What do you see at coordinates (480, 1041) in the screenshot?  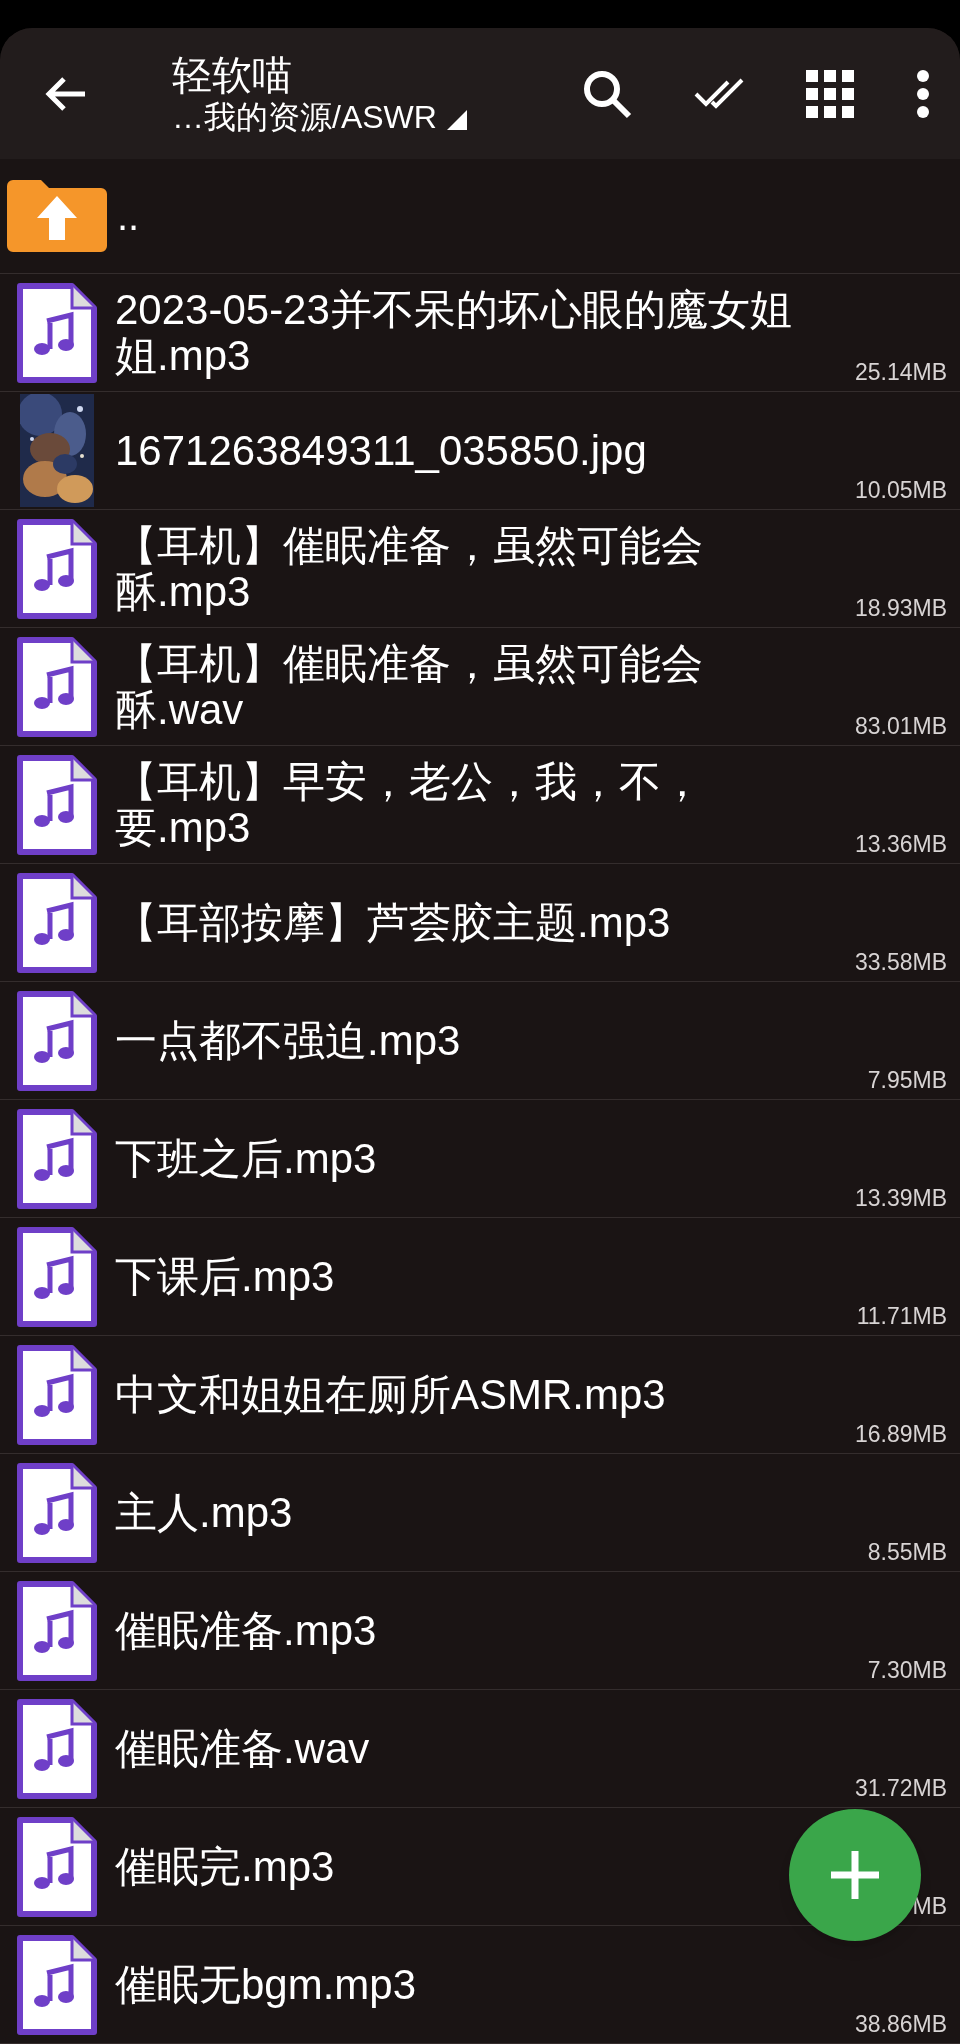 I see `file-row: 一点都不强迫.mp3 7.95MB` at bounding box center [480, 1041].